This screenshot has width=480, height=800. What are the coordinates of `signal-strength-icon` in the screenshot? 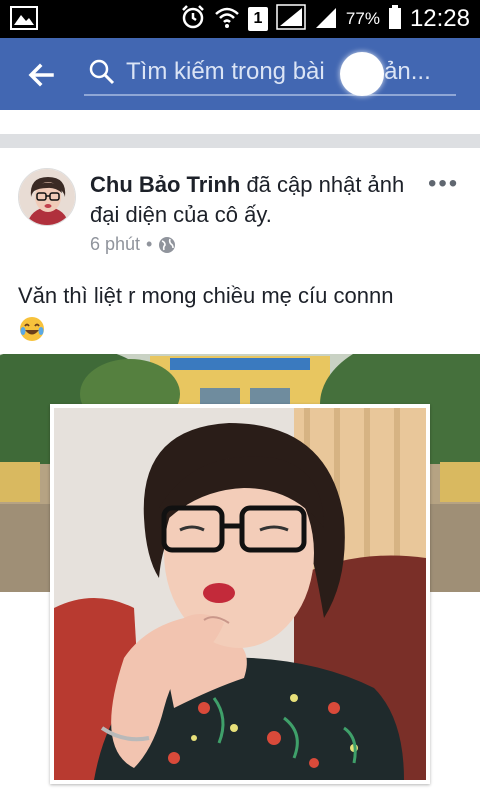 It's located at (291, 19).